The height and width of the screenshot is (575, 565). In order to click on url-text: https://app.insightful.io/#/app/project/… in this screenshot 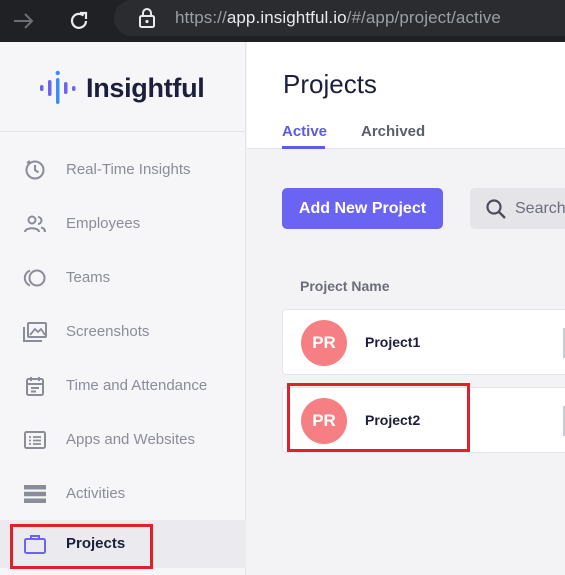, I will do `click(338, 18)`.